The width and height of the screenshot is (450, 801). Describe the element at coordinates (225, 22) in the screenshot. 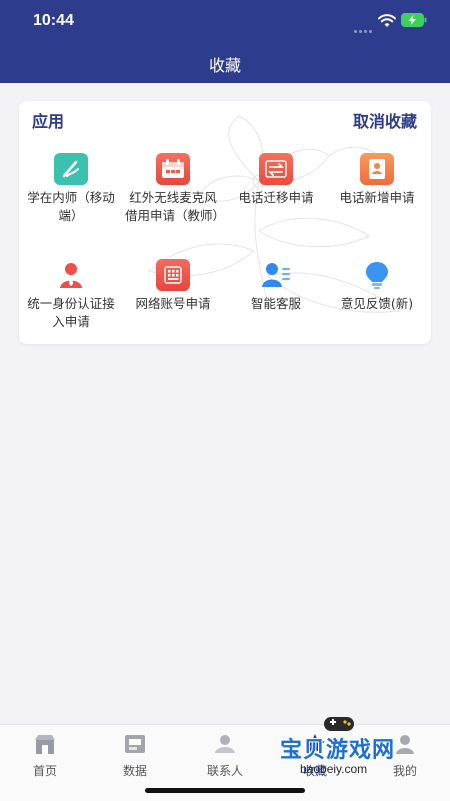

I see `status-bar: 10:44` at that location.